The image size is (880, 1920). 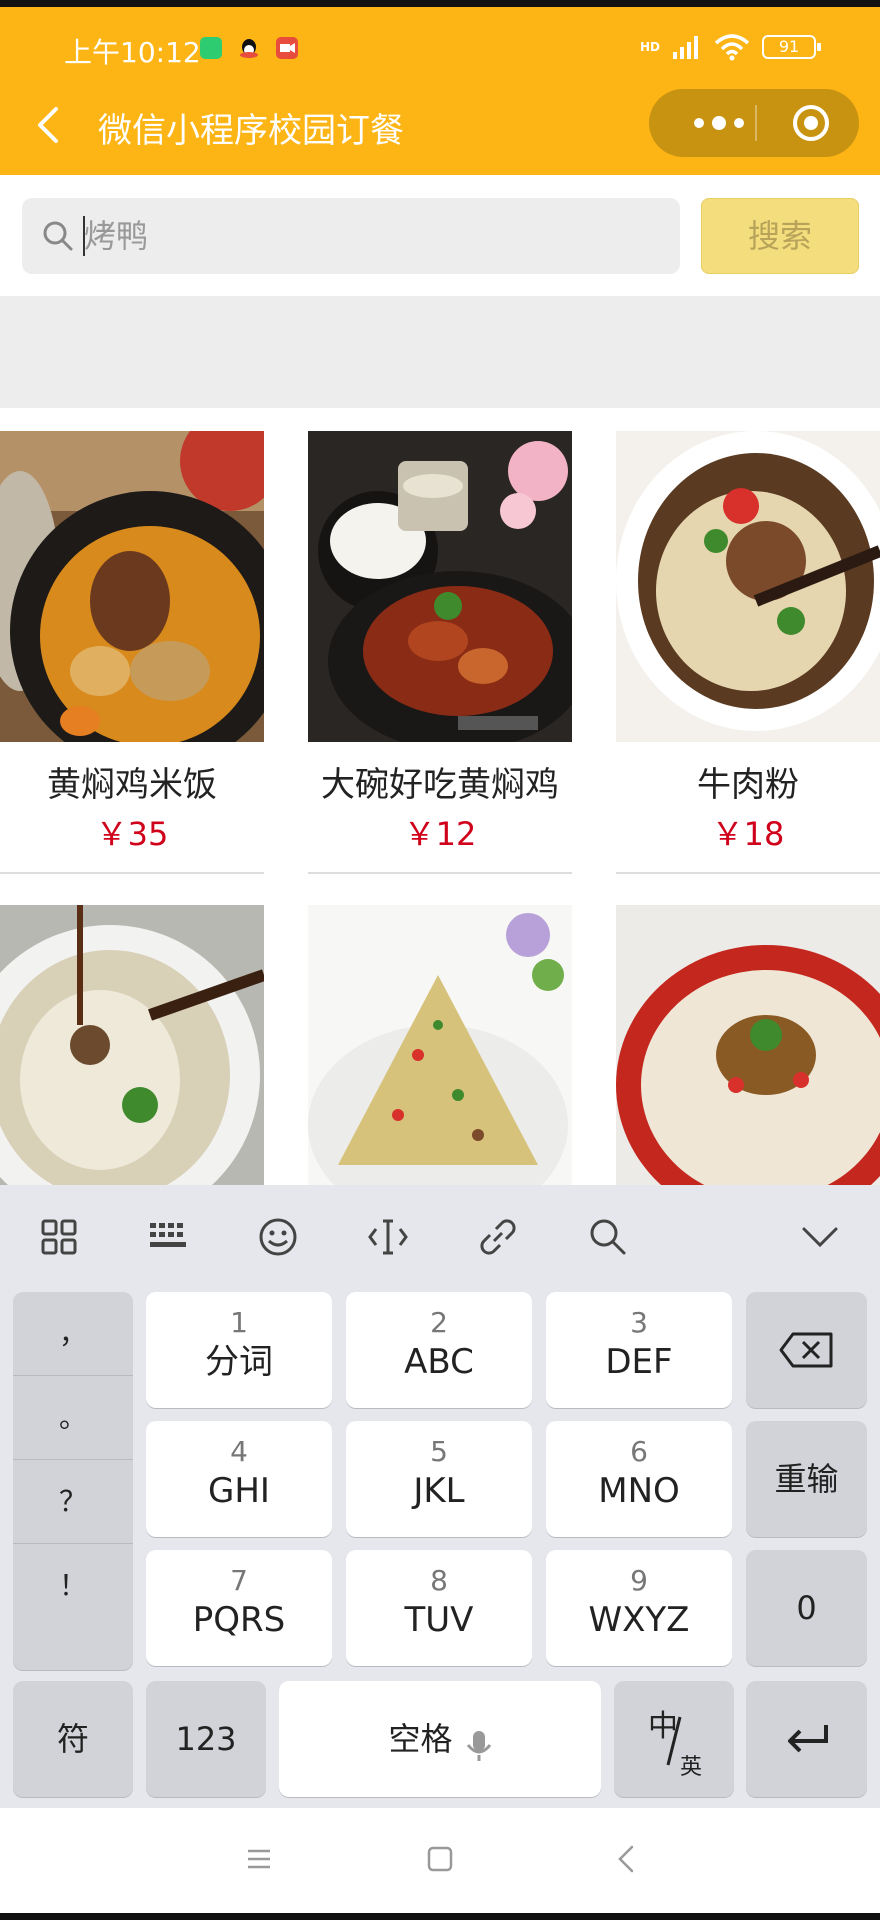 I want to click on key-number: 4, so click(x=239, y=1451).